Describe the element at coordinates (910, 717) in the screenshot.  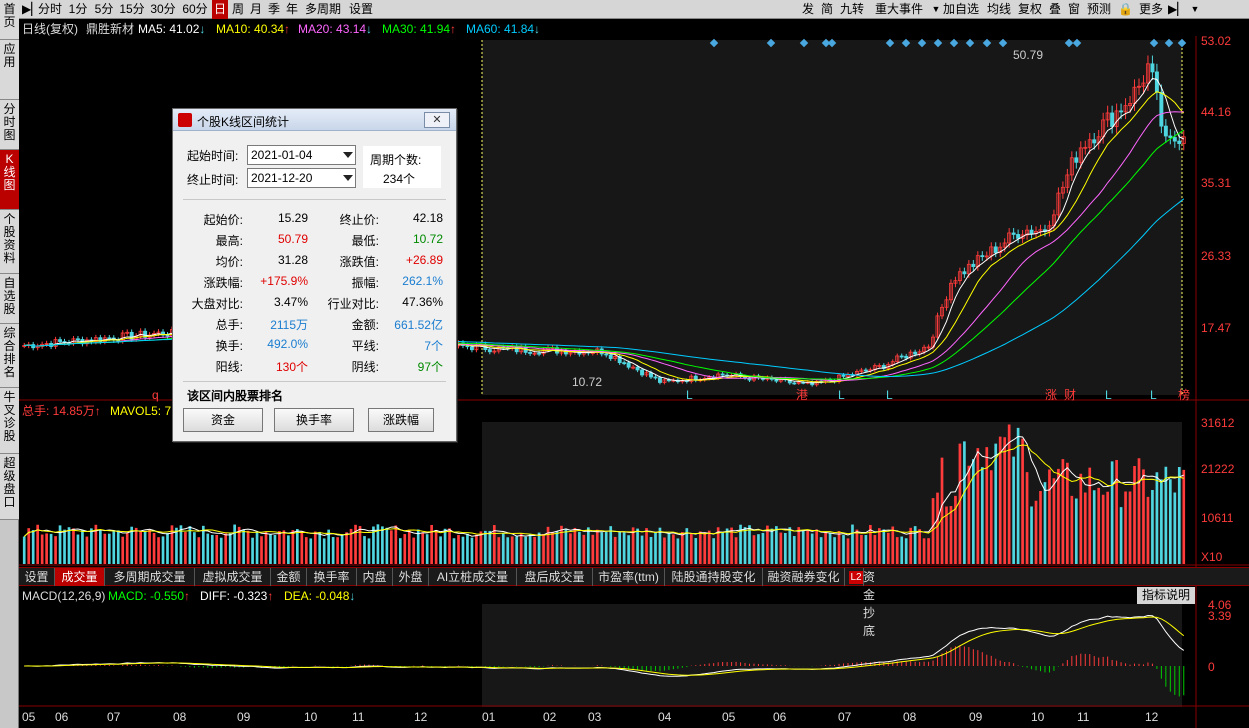
I see `month-label: 08` at that location.